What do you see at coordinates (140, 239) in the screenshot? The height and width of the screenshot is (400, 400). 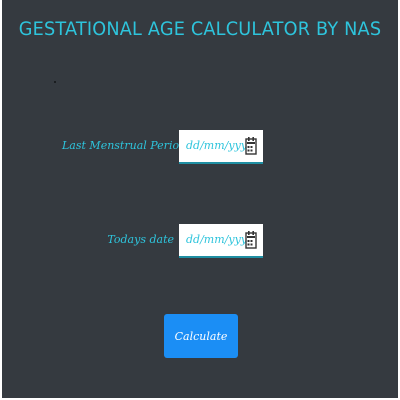 I see `today-label: Todays date` at bounding box center [140, 239].